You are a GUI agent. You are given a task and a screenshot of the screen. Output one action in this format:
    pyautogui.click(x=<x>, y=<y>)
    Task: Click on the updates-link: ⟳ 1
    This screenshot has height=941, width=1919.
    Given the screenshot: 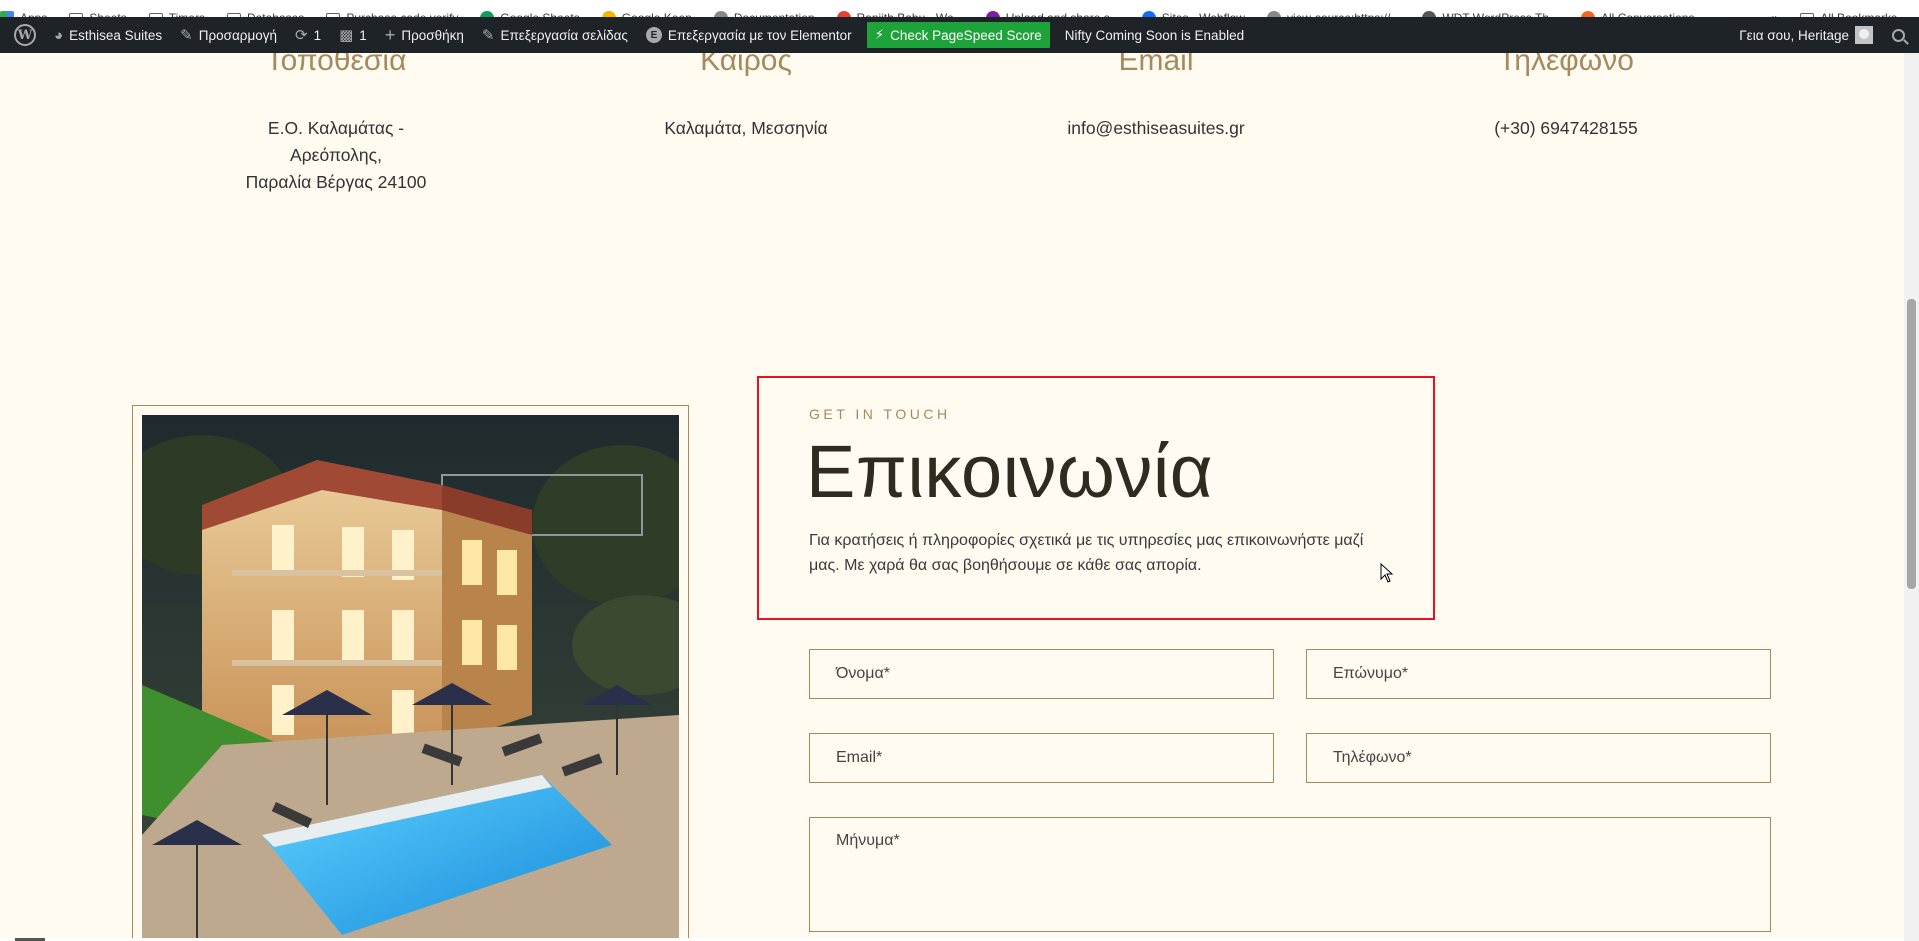 What is the action you would take?
    pyautogui.click(x=308, y=35)
    